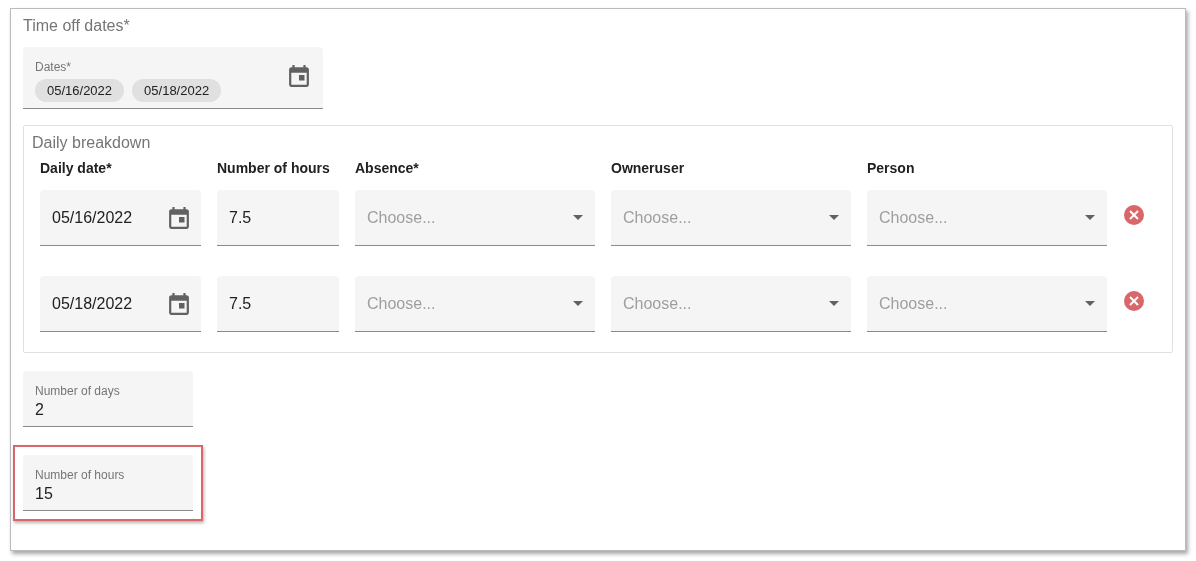 The height and width of the screenshot is (561, 1196). I want to click on column-header: Owneruser, so click(648, 168).